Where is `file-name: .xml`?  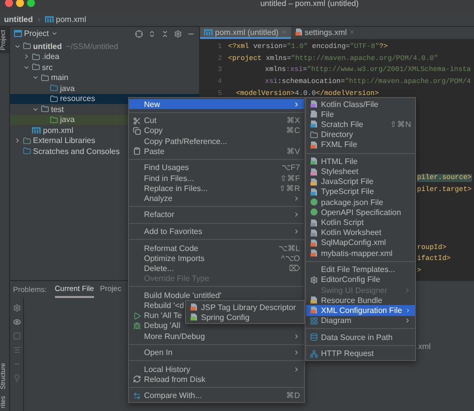 file-name: .xml is located at coordinates (423, 347).